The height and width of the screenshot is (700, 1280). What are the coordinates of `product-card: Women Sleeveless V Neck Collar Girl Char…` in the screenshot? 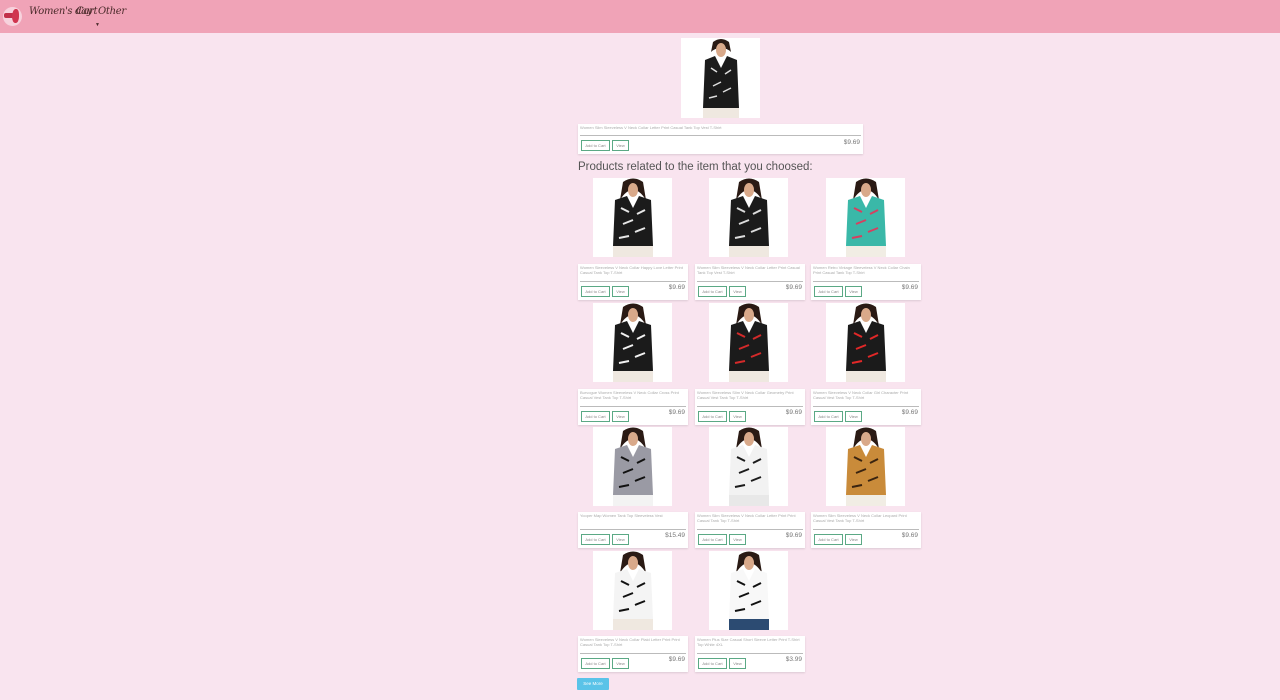 It's located at (866, 407).